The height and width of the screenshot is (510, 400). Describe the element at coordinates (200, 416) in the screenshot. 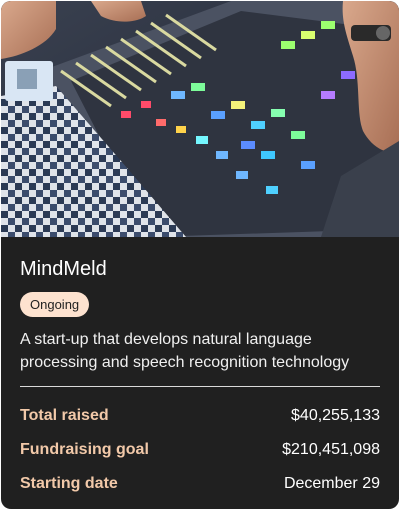

I see `stat-row-total-raised: Total raised $40,255,133` at that location.